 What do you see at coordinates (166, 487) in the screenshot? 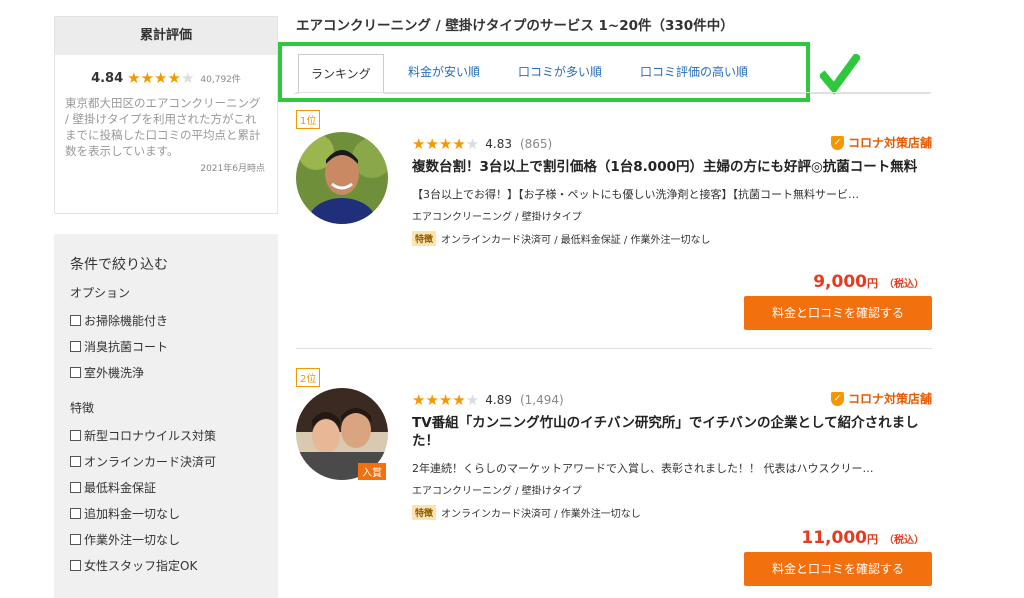
I see `filter-feature-item: 最低料金保証` at bounding box center [166, 487].